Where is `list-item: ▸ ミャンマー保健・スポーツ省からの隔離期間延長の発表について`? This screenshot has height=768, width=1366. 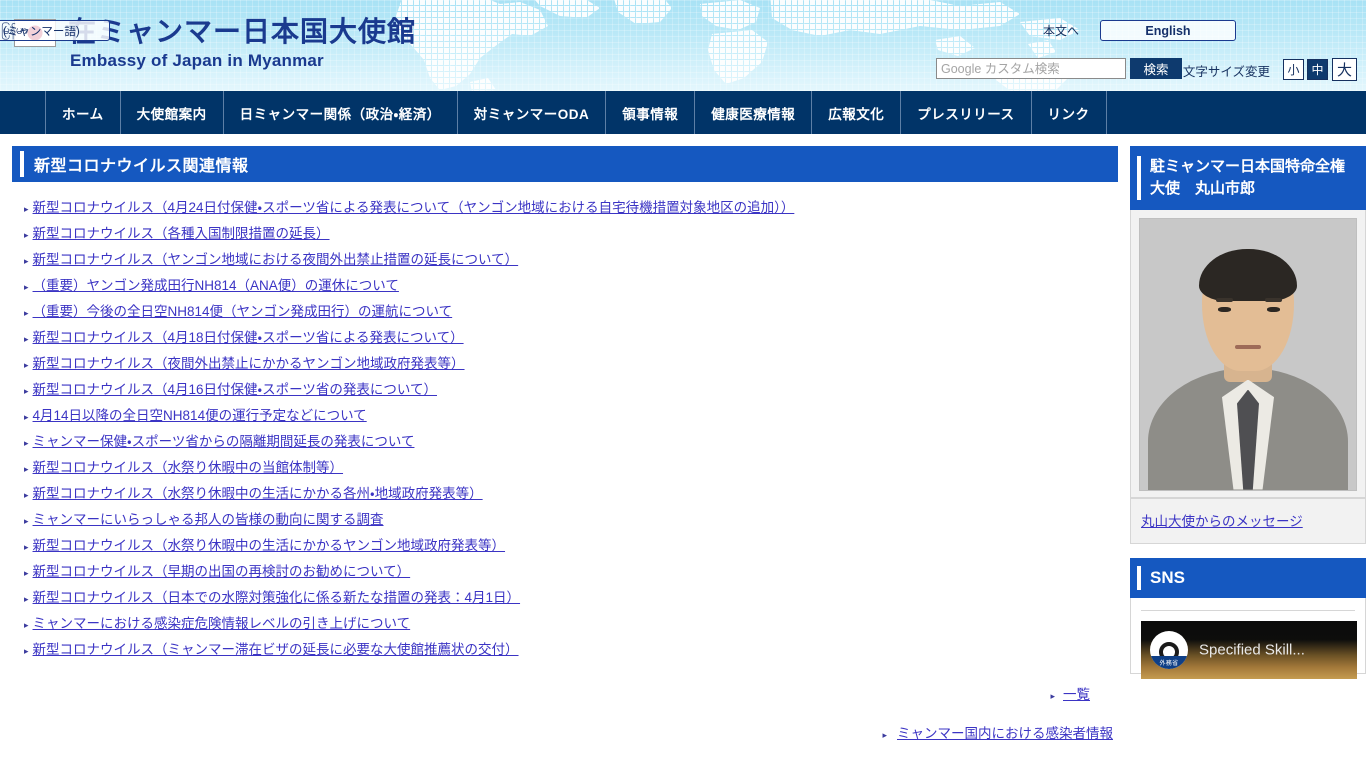
list-item: ▸ ミャンマー保健・スポーツ省からの隔離期間延長の発表について is located at coordinates (565, 443).